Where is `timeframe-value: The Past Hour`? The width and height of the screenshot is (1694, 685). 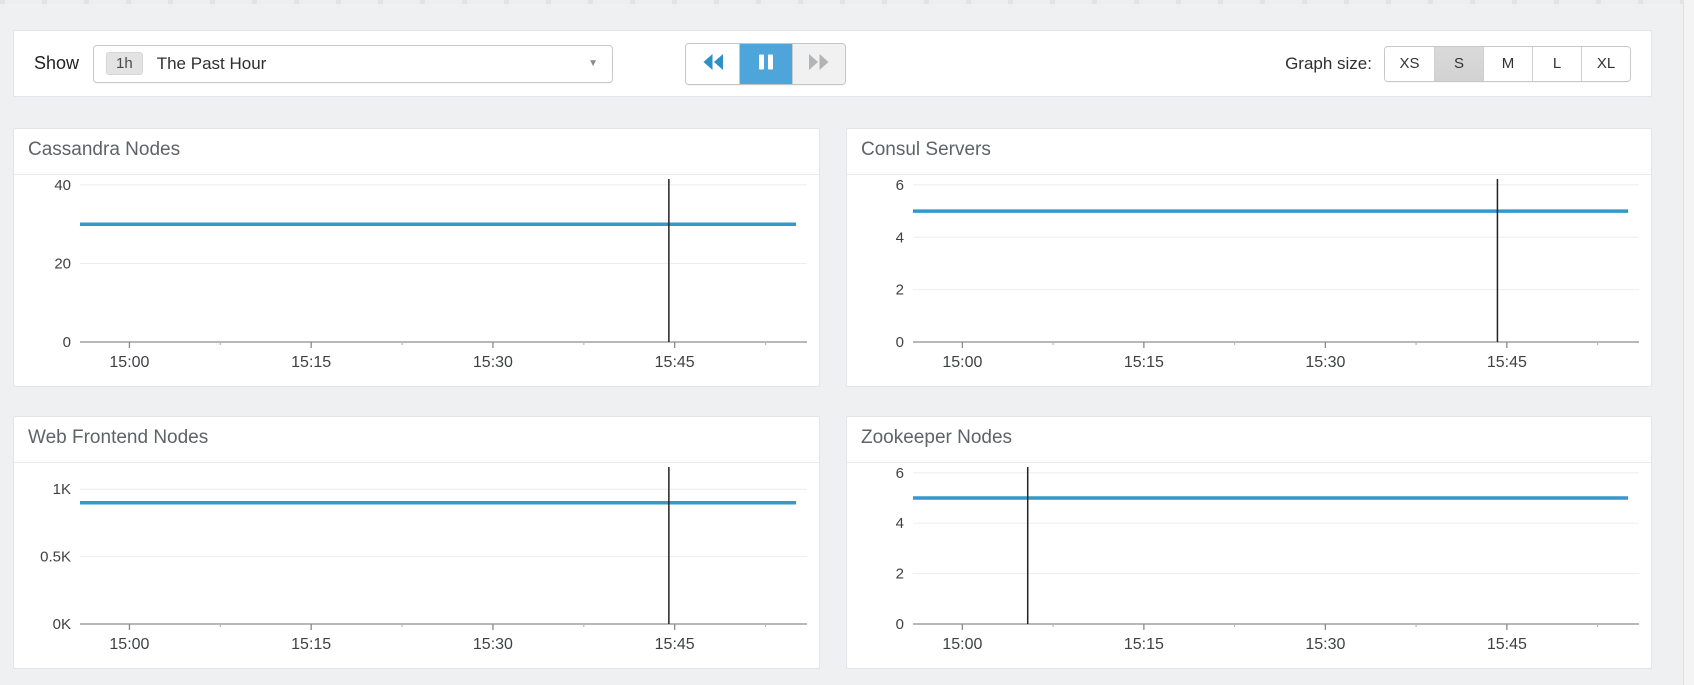 timeframe-value: The Past Hour is located at coordinates (211, 63).